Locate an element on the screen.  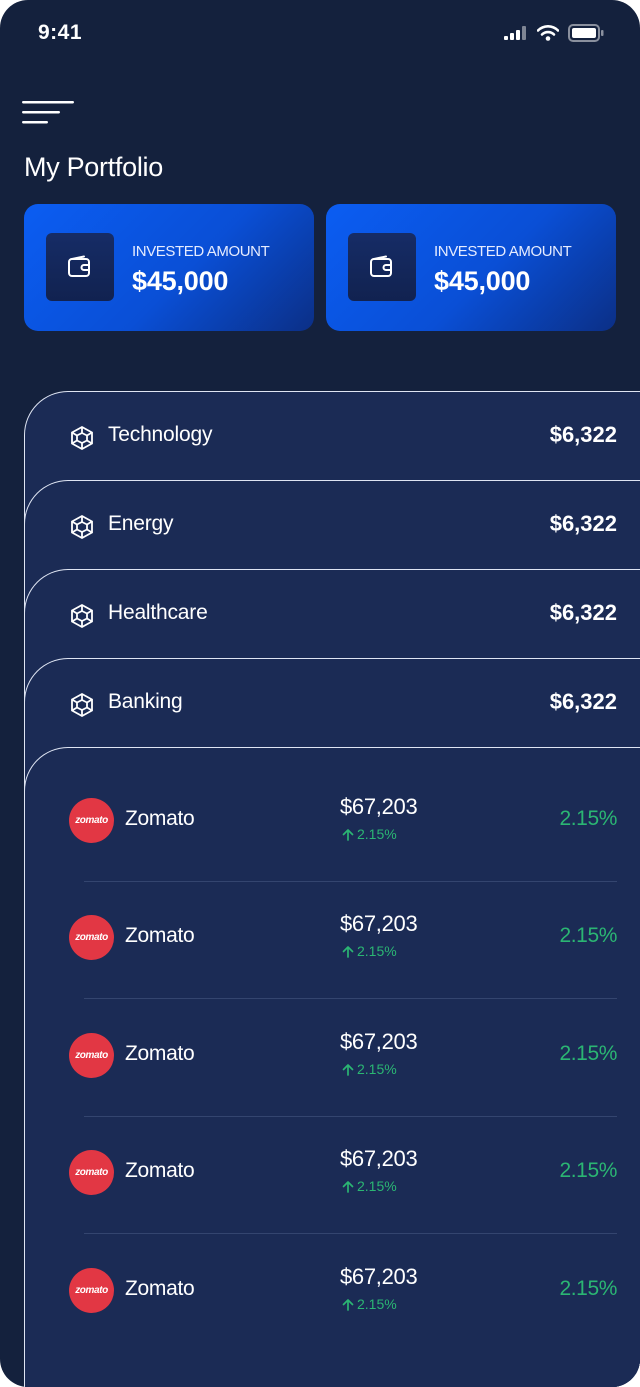
sector-name: Banking is located at coordinates (145, 701).